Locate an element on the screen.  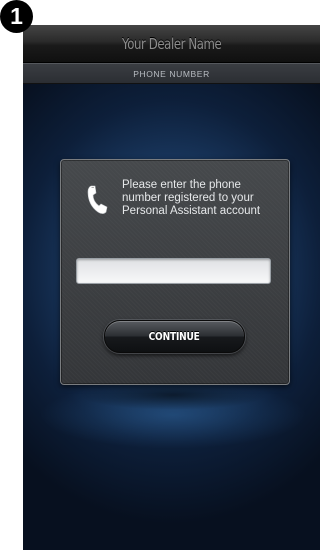
section-header-label: PHONE NUMBER is located at coordinates (171, 73).